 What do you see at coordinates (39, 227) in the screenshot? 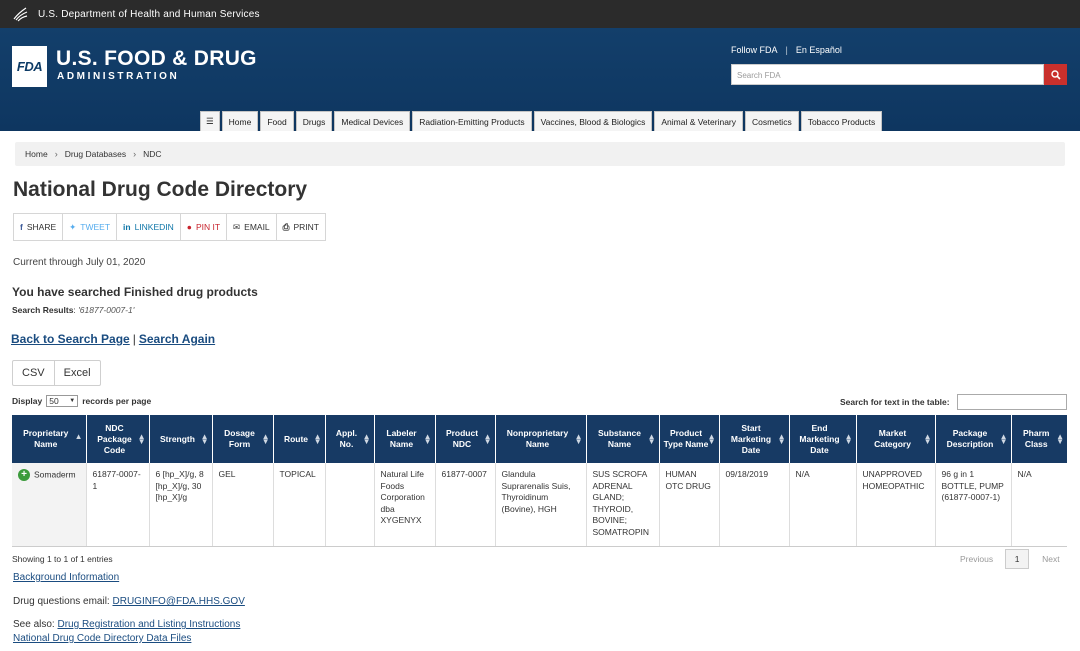
I see `share-facebook-button: f SHARE` at bounding box center [39, 227].